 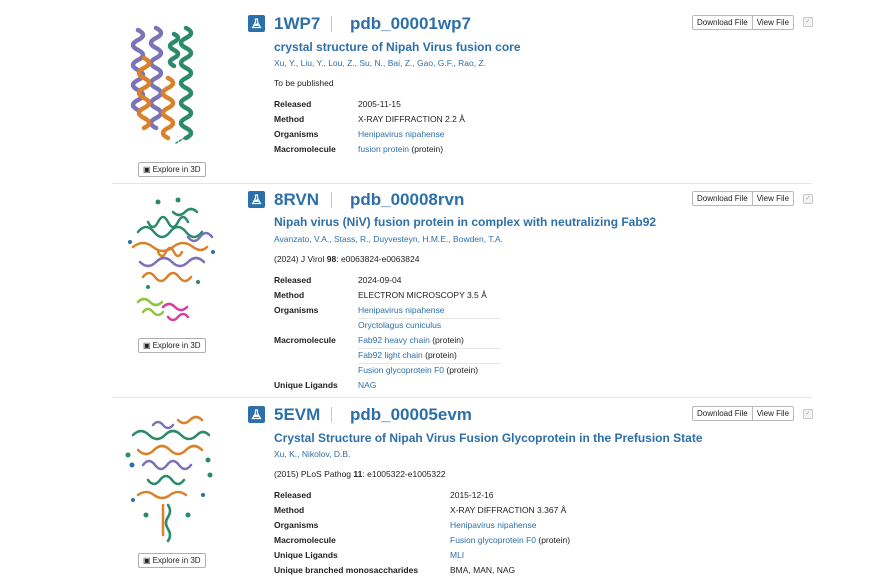 I want to click on pdb-id: 1WP7, so click(x=297, y=24).